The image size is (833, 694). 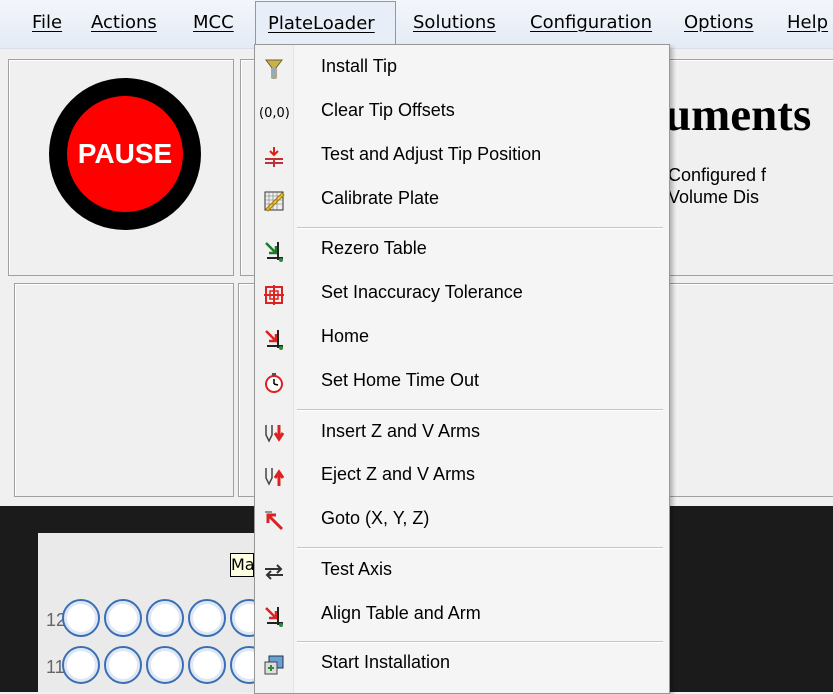 I want to click on menu-plateloader: PlateLoader, so click(x=325, y=24).